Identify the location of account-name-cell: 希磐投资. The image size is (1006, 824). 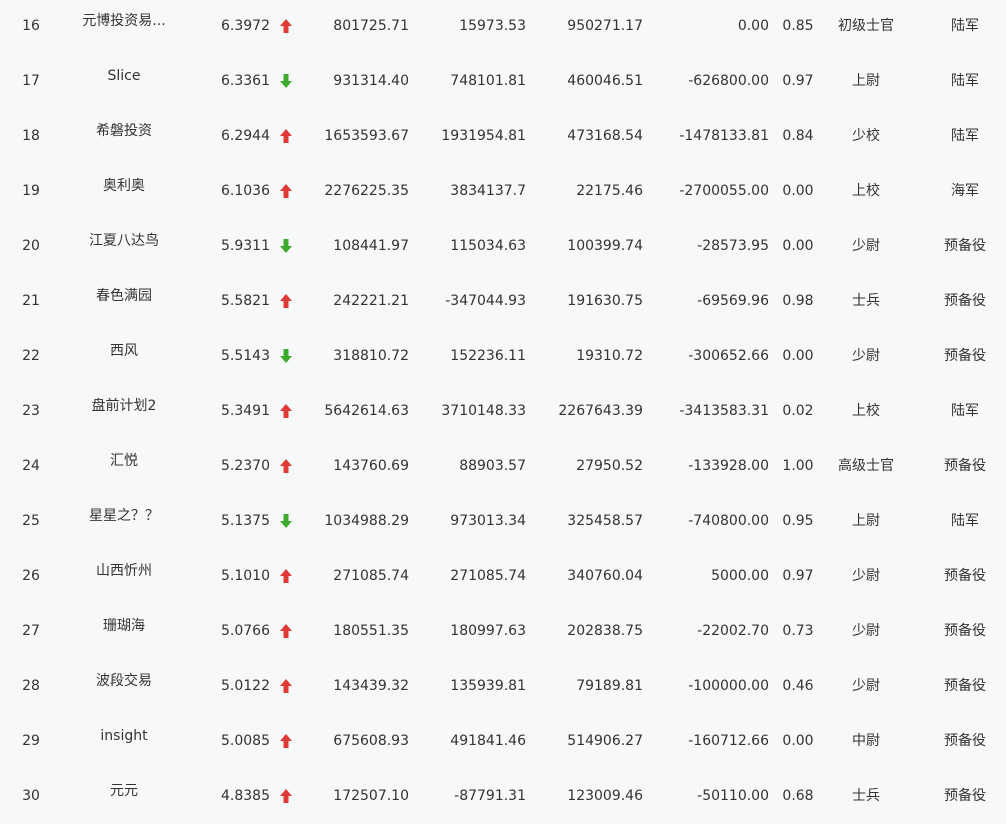
(124, 131).